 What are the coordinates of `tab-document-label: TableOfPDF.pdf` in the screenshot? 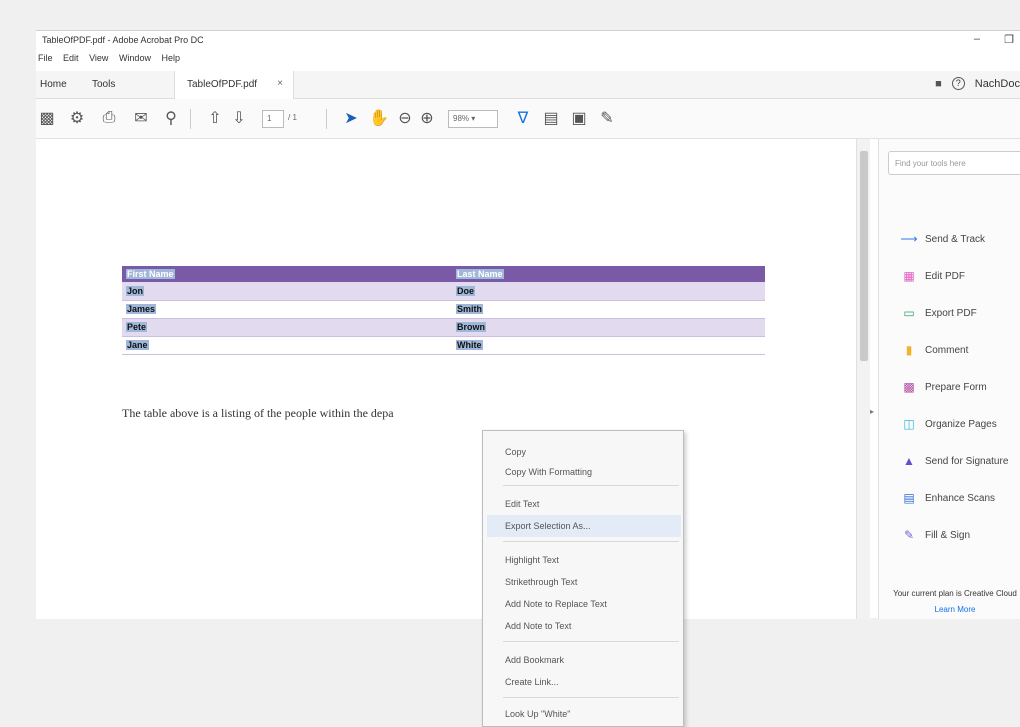 It's located at (222, 84).